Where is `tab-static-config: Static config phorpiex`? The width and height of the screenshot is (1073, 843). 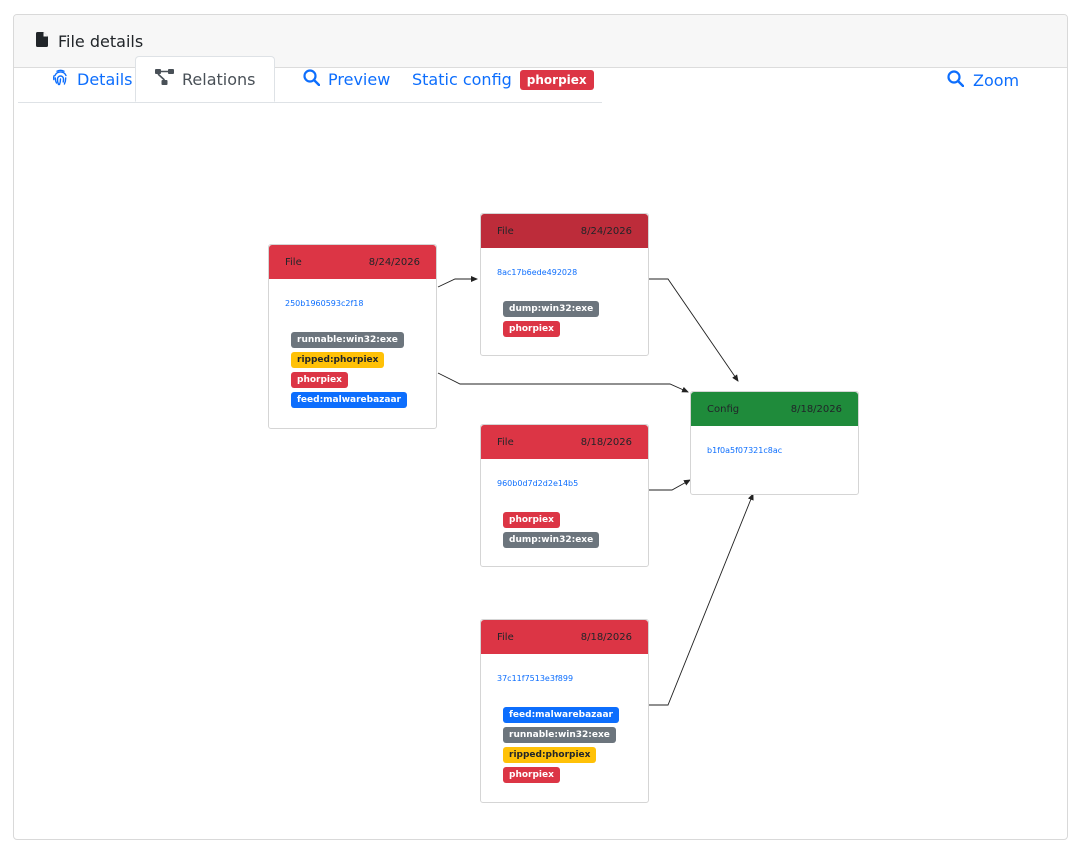
tab-static-config: Static config phorpiex is located at coordinates (503, 79).